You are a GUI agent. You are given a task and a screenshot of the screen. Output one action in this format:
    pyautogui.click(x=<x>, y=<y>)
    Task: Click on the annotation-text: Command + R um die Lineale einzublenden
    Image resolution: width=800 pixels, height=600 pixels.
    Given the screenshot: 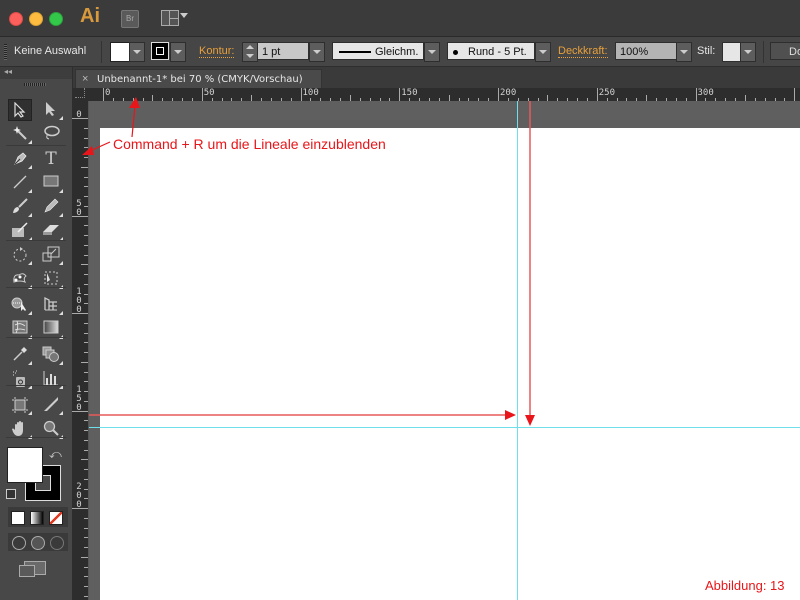 What is the action you would take?
    pyautogui.click(x=249, y=144)
    